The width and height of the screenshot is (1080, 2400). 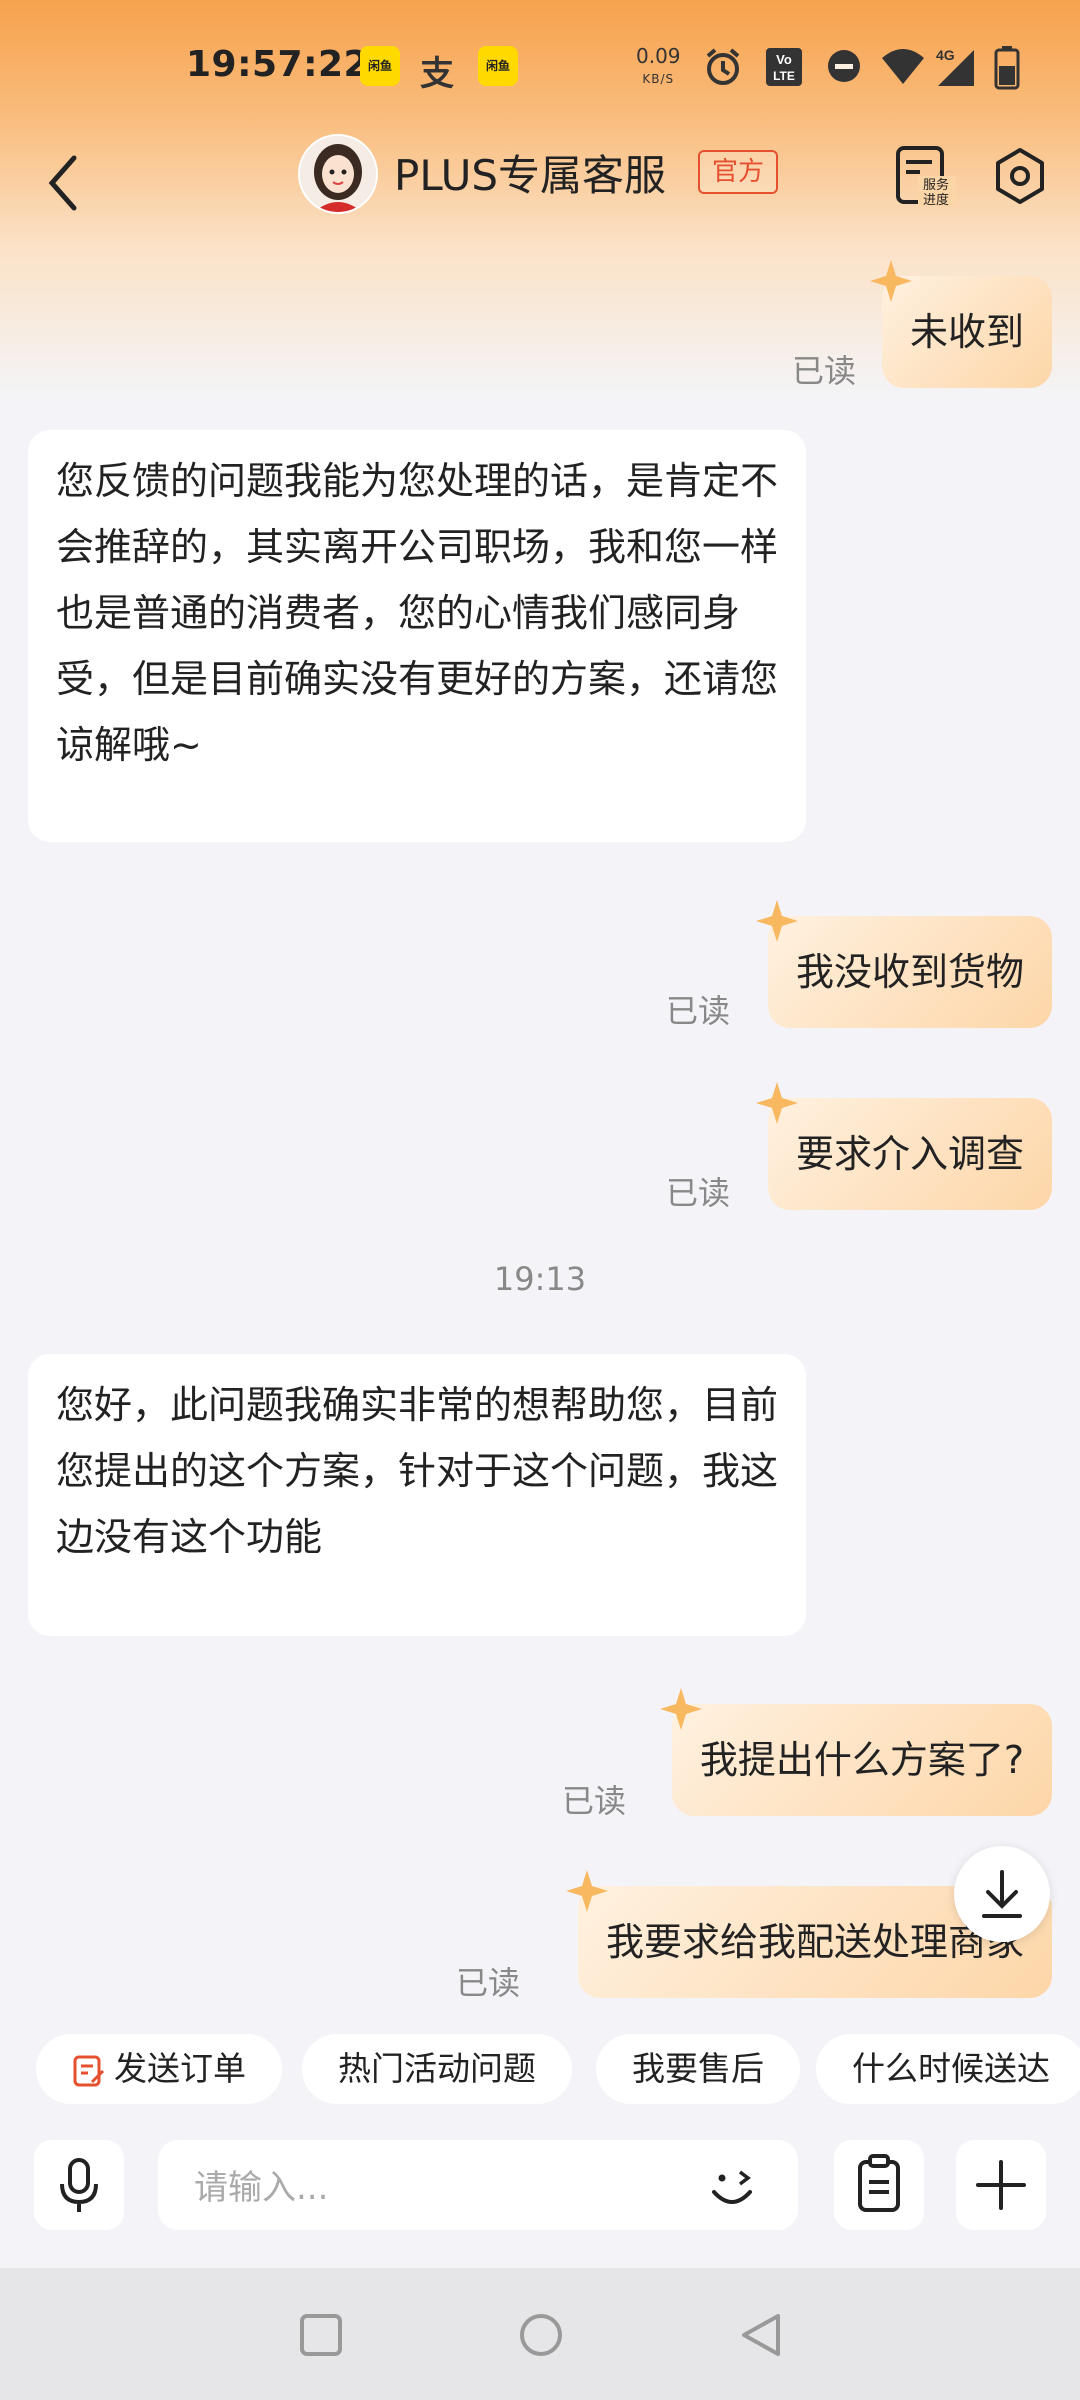 What do you see at coordinates (658, 65) in the screenshot?
I see `network-speed: 0.09 KB/S` at bounding box center [658, 65].